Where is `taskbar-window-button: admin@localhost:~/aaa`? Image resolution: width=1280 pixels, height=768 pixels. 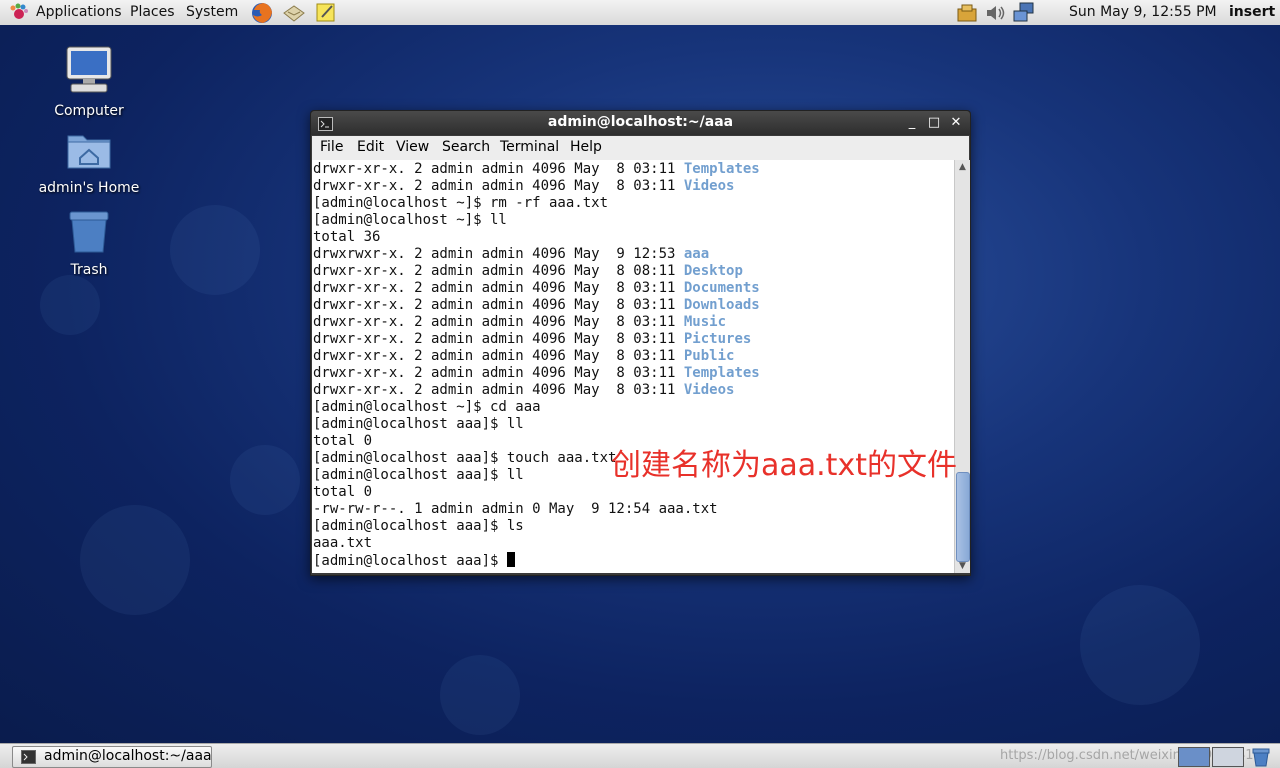 taskbar-window-button: admin@localhost:~/aaa is located at coordinates (112, 757).